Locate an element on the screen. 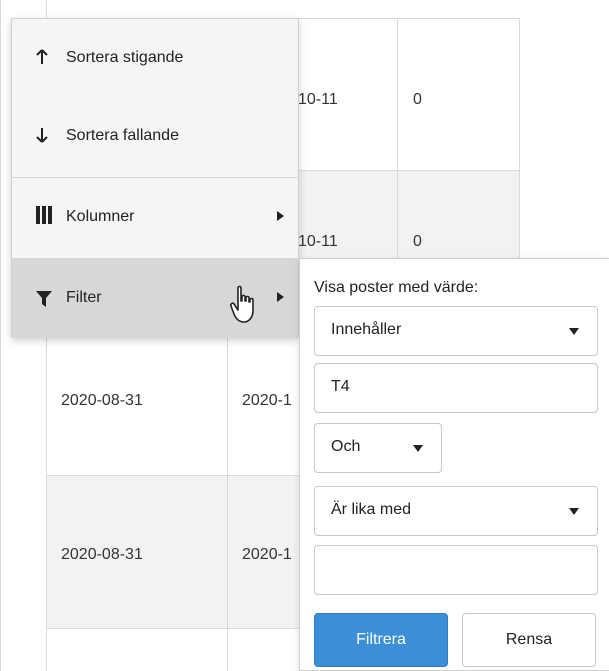 The image size is (609, 671). arrow-up-icon is located at coordinates (42, 59).